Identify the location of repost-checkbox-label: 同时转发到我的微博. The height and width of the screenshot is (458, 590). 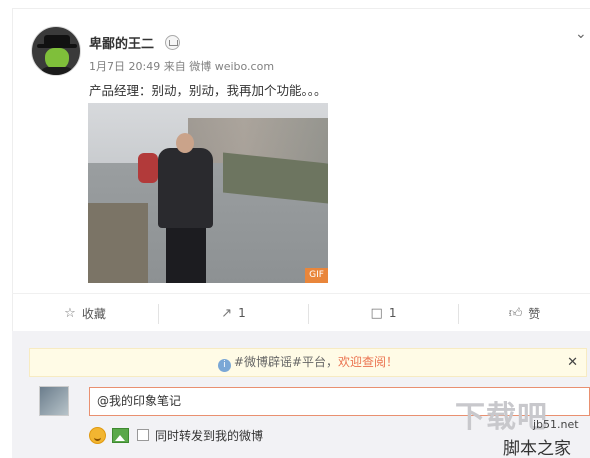
(209, 435).